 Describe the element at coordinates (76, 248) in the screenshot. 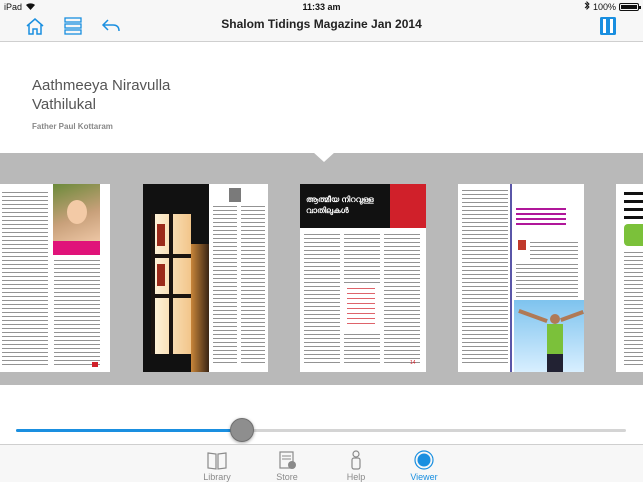

I see `magenta-caption` at that location.